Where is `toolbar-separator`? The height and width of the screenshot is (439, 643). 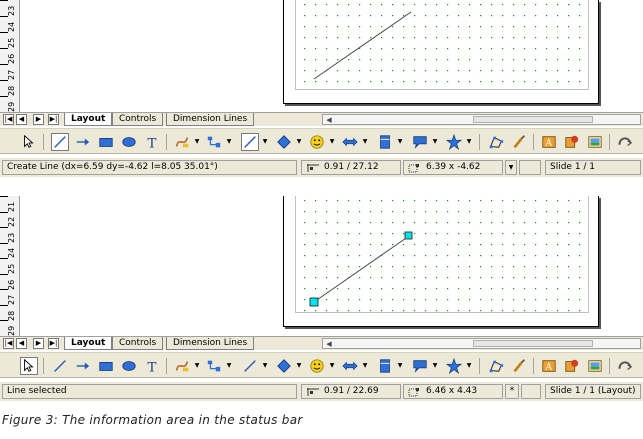
toolbar-separator is located at coordinates (479, 142).